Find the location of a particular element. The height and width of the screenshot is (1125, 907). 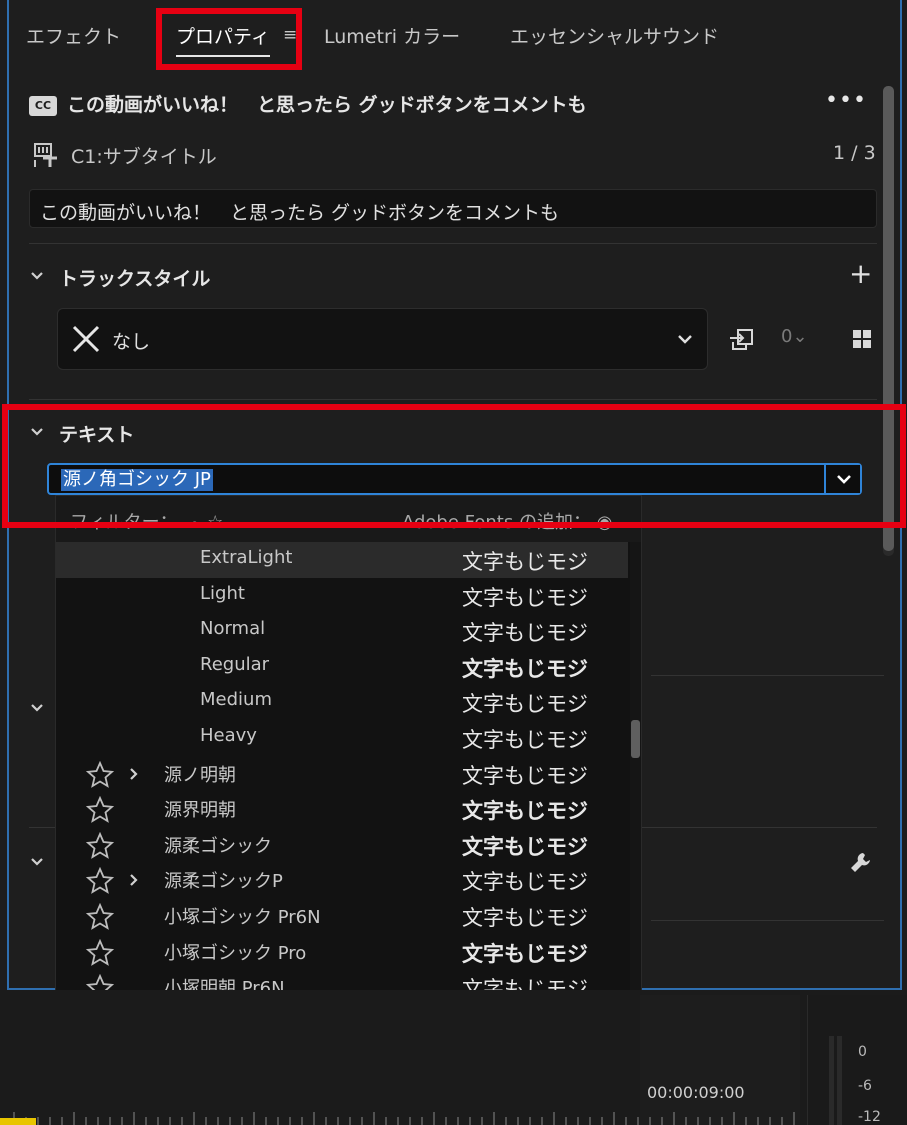

push-style-icon is located at coordinates (741, 338).